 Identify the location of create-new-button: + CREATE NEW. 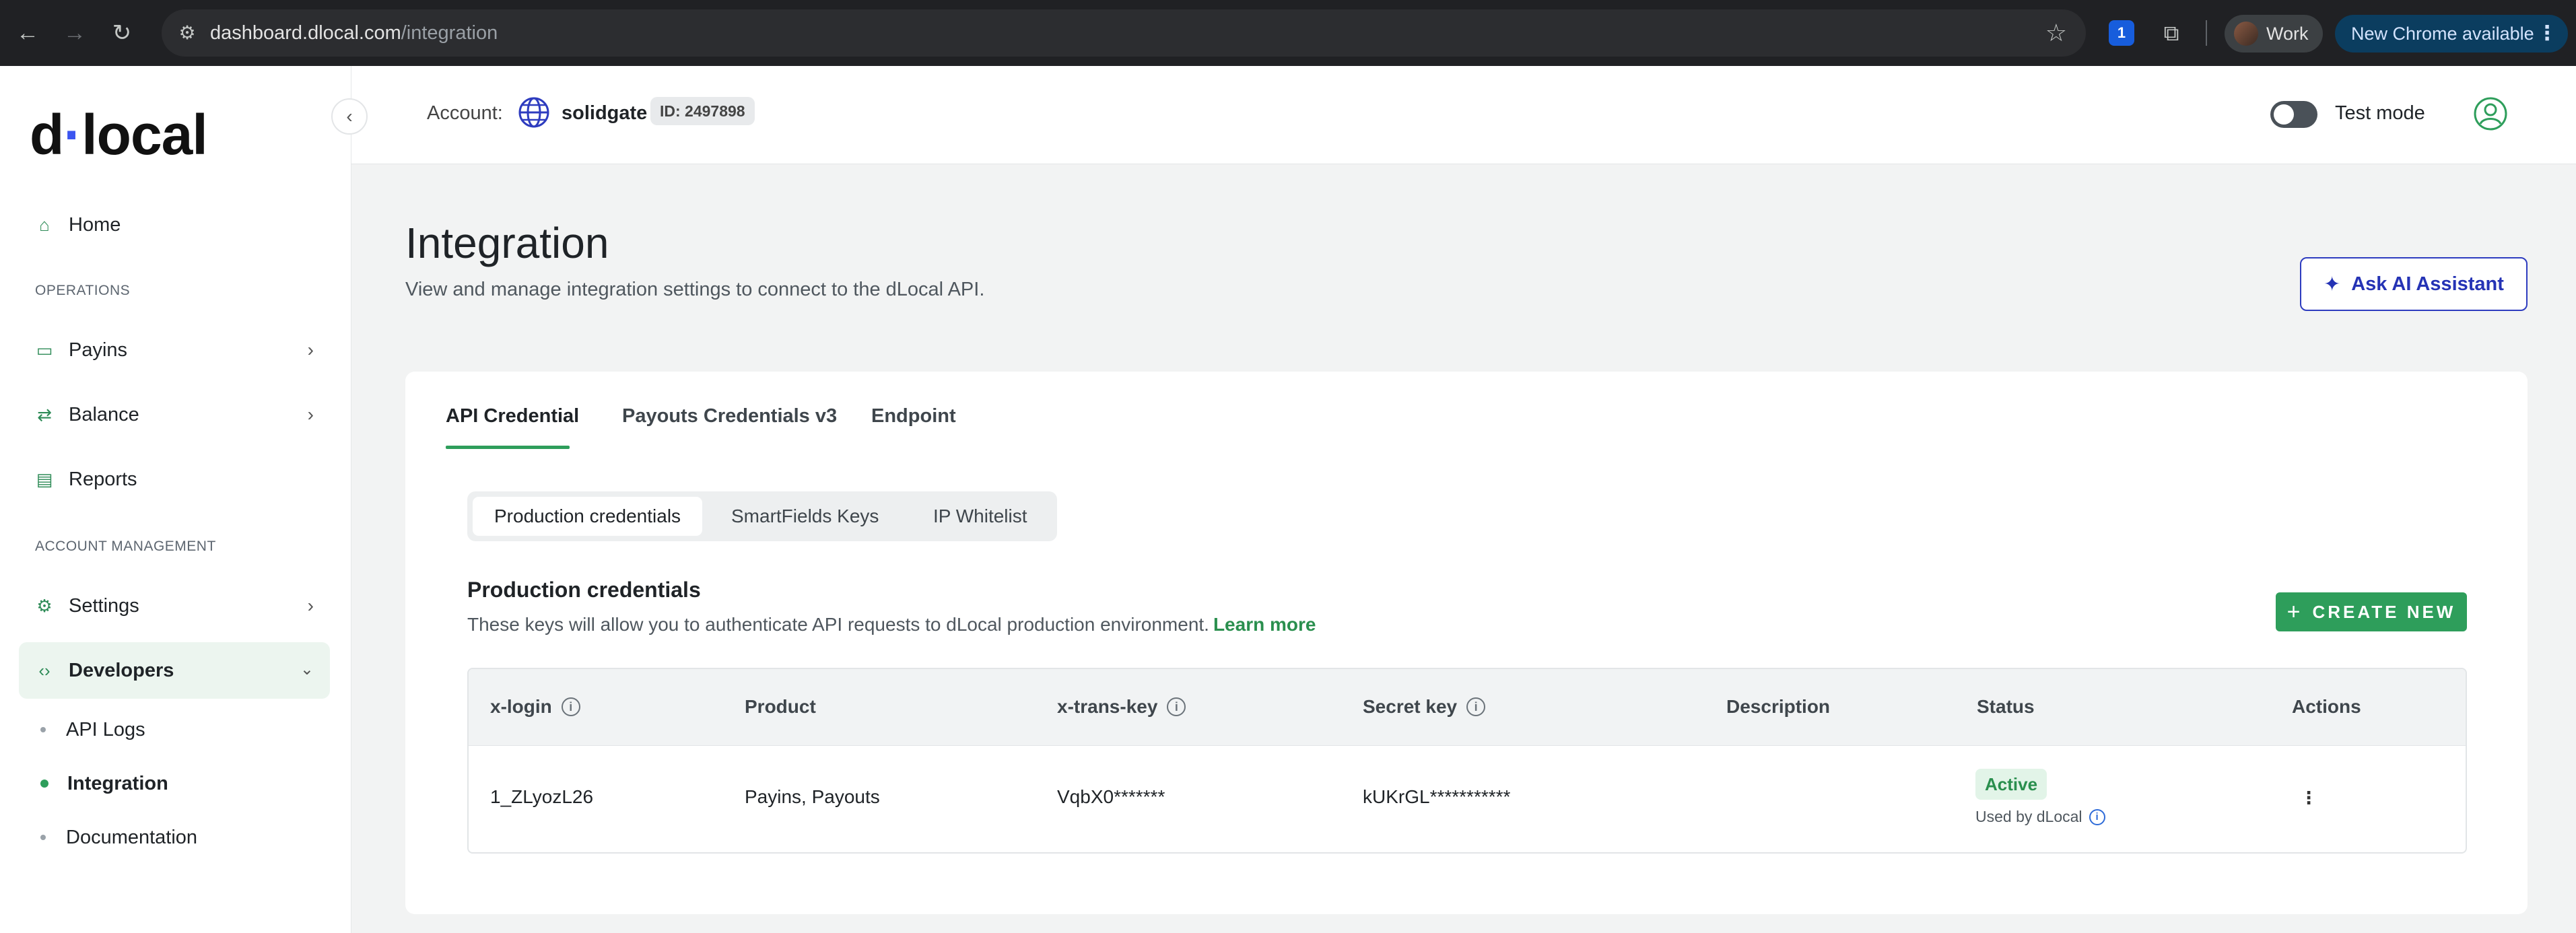
(2371, 611).